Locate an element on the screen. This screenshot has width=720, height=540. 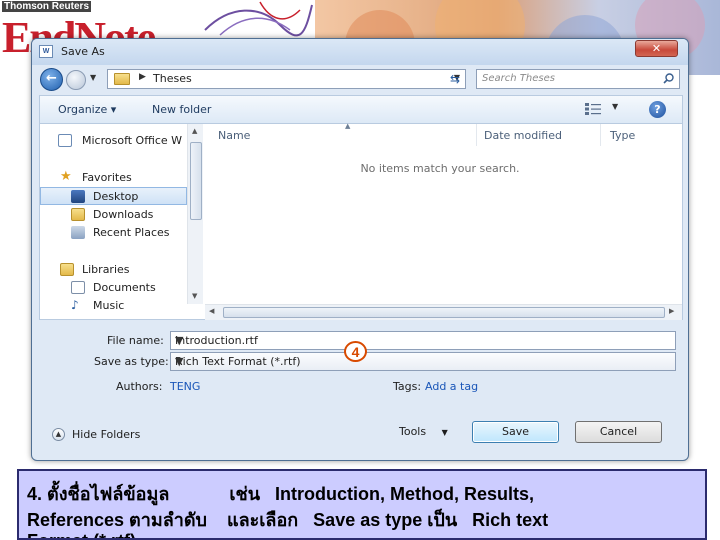
nav-item-label: Documents is located at coordinates (124, 287).